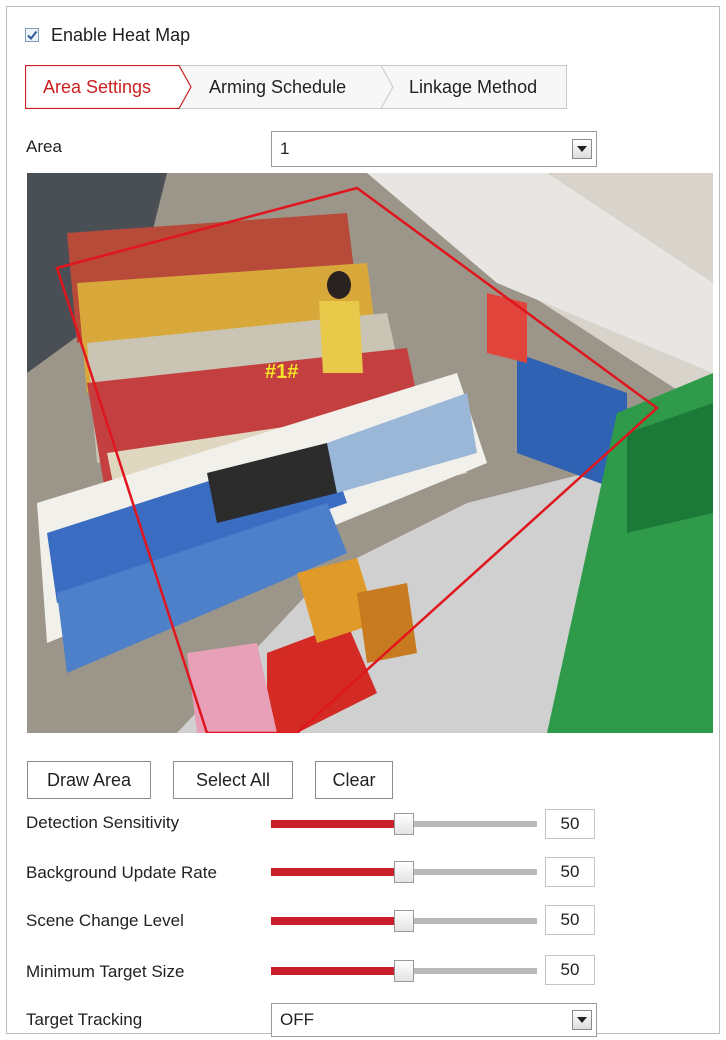 The width and height of the screenshot is (726, 1040). Describe the element at coordinates (434, 1020) in the screenshot. I see `target-tracking-select: OFF` at that location.